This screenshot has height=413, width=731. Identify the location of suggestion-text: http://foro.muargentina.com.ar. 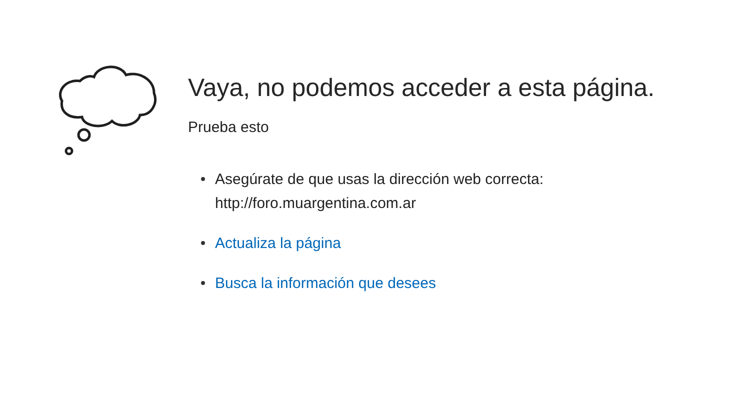
(316, 204).